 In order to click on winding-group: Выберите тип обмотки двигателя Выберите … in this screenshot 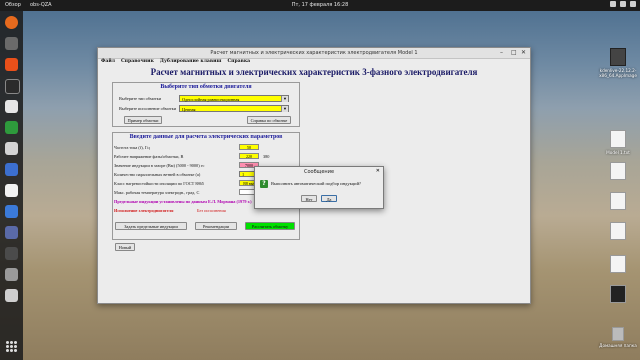, I will do `click(206, 104)`.